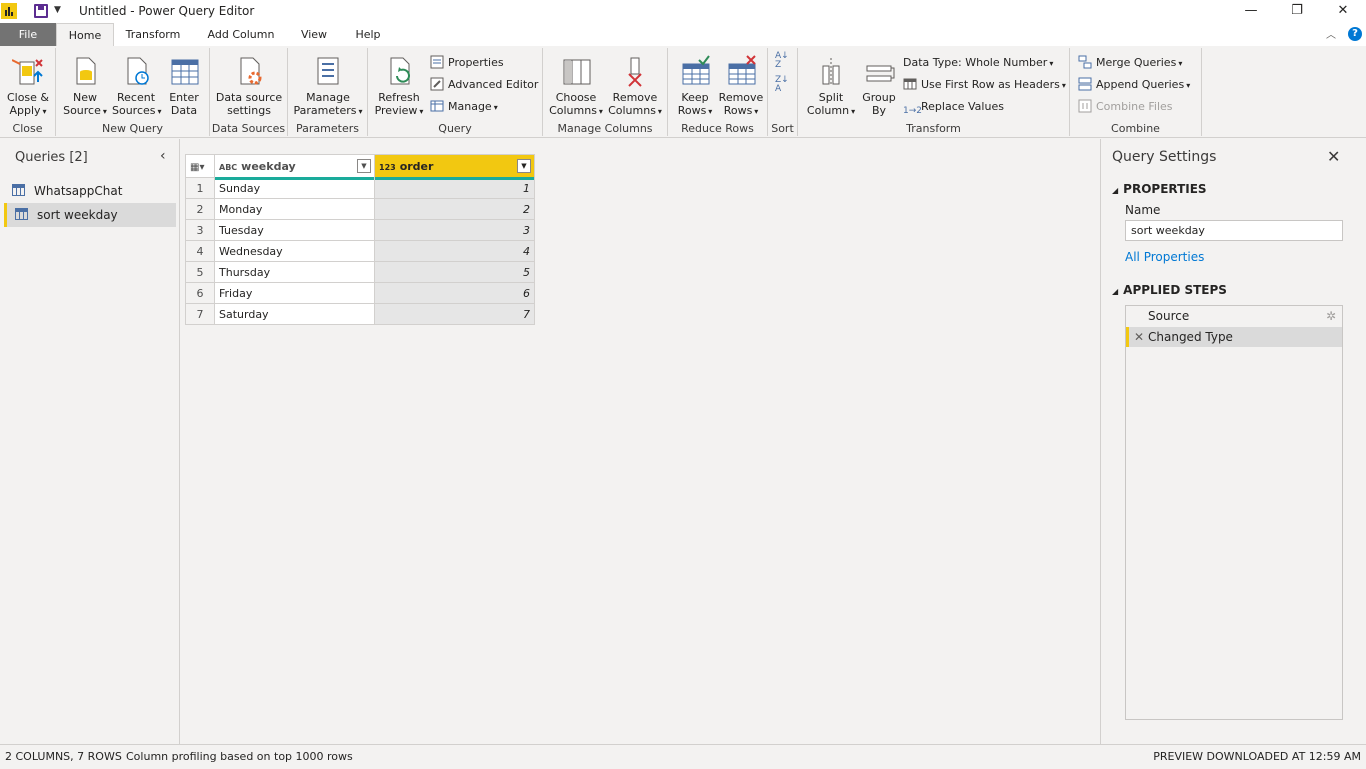 This screenshot has width=1366, height=769. What do you see at coordinates (251, 71) in the screenshot?
I see `data-source-settings-icon` at bounding box center [251, 71].